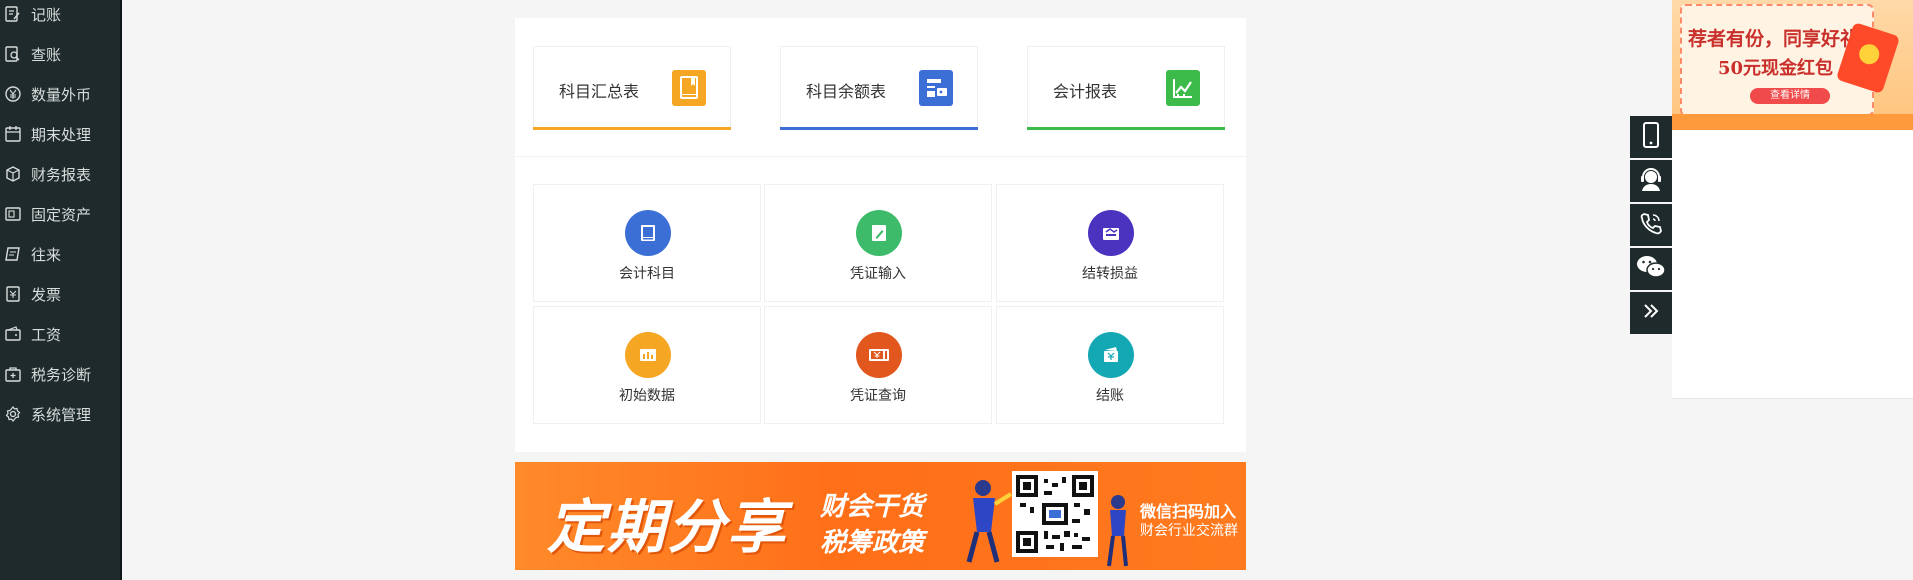 Image resolution: width=1913 pixels, height=580 pixels. What do you see at coordinates (1792, 199) in the screenshot?
I see `right-panel: 荐者有份，同享好礼 50元现金红包 查看详情` at bounding box center [1792, 199].